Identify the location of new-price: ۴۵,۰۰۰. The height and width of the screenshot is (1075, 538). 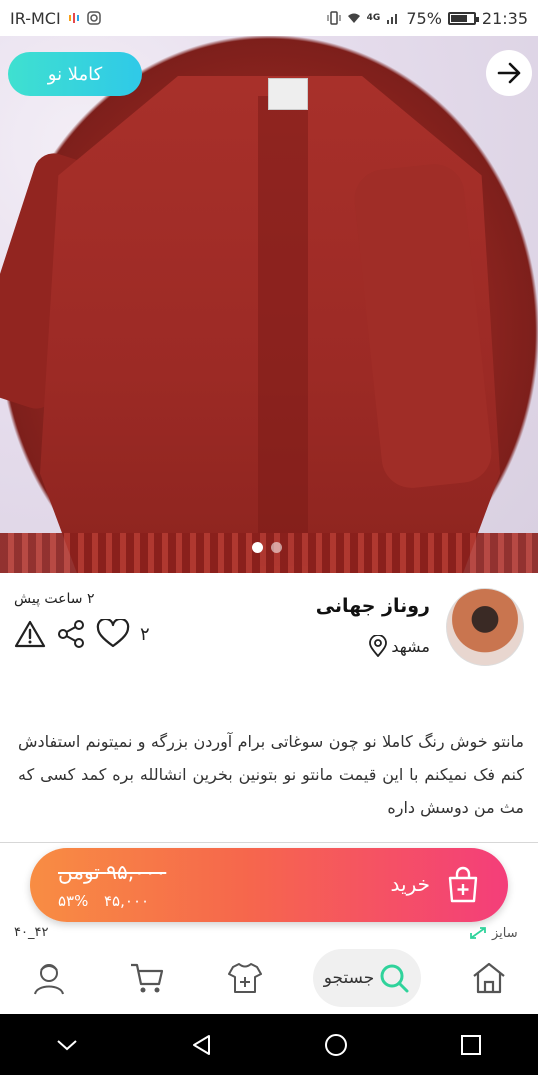
(127, 901).